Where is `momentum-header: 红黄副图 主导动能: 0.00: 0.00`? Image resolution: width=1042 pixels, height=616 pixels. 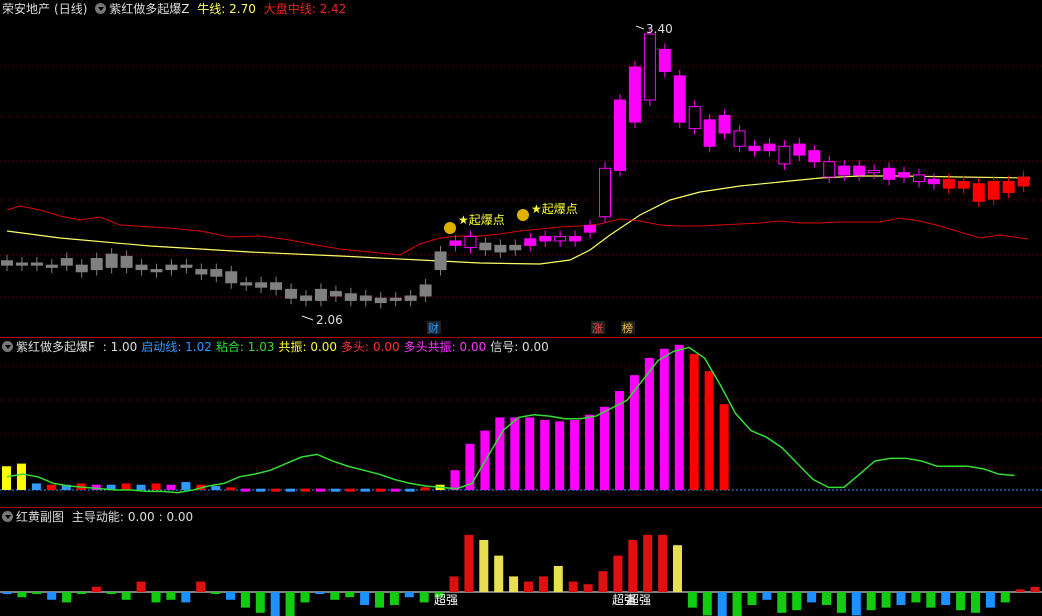
momentum-header: 红黄副图 主导动能: 0.00: 0.00 is located at coordinates (99, 517).